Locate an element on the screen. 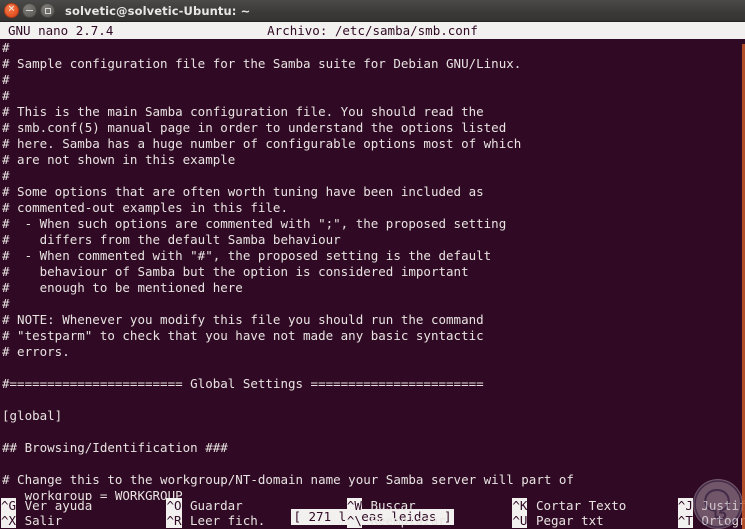 This screenshot has height=529, width=745. minimize-icon is located at coordinates (29, 10).